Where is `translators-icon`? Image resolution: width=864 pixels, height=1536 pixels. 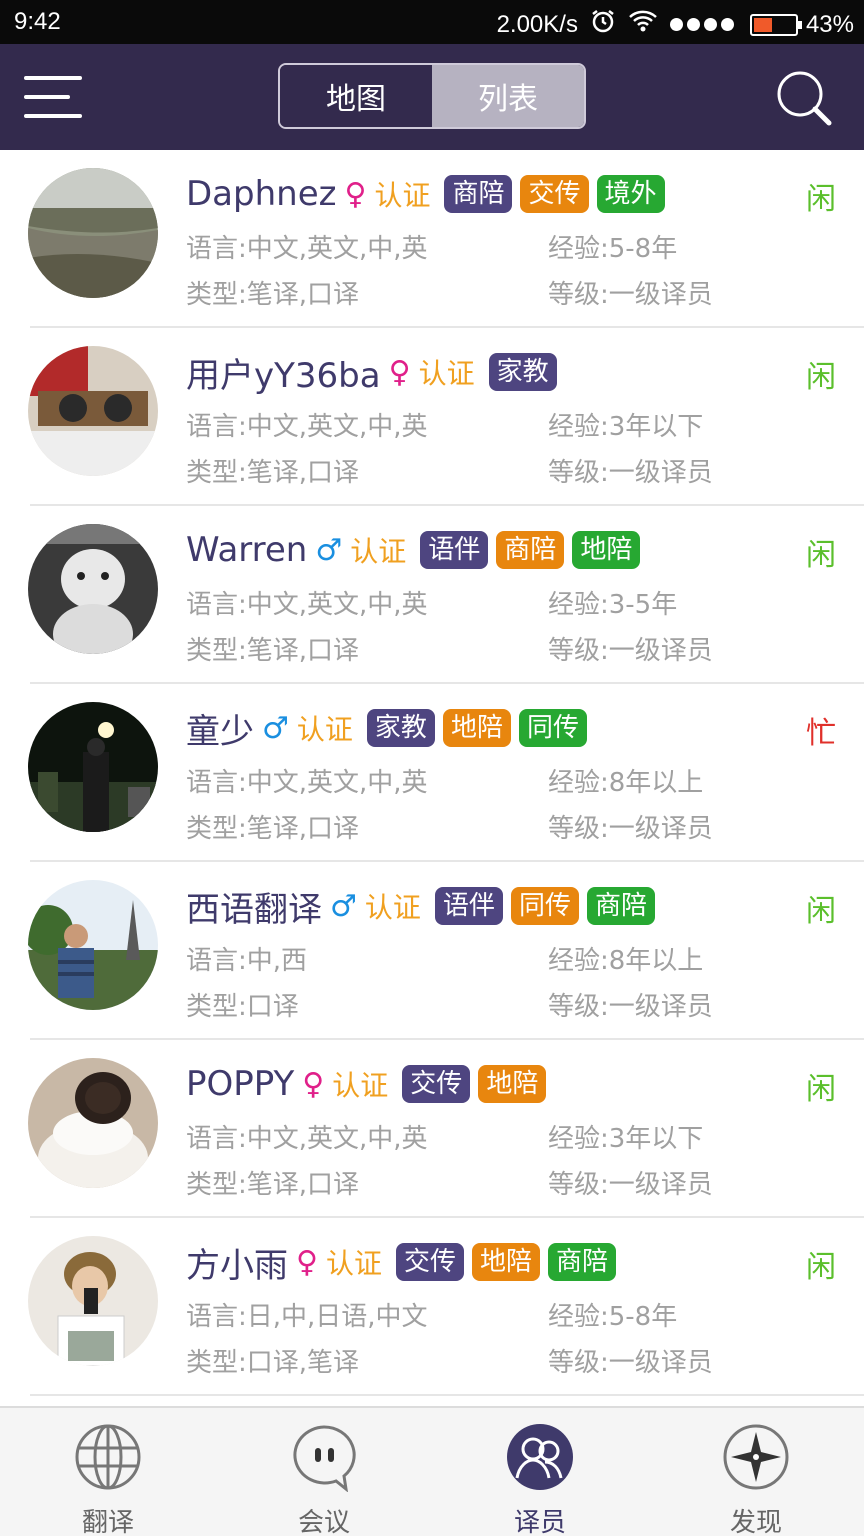
translators-icon is located at coordinates (540, 1459).